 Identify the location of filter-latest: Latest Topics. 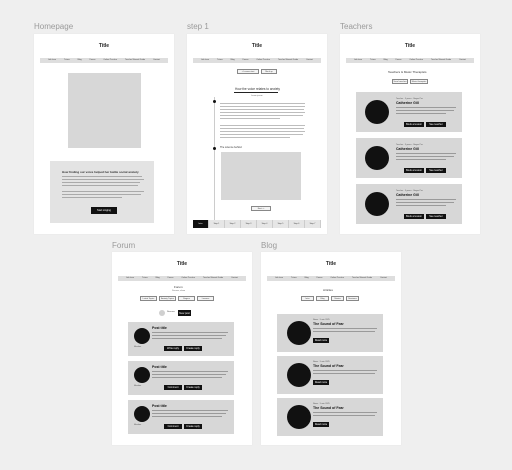
(148, 298).